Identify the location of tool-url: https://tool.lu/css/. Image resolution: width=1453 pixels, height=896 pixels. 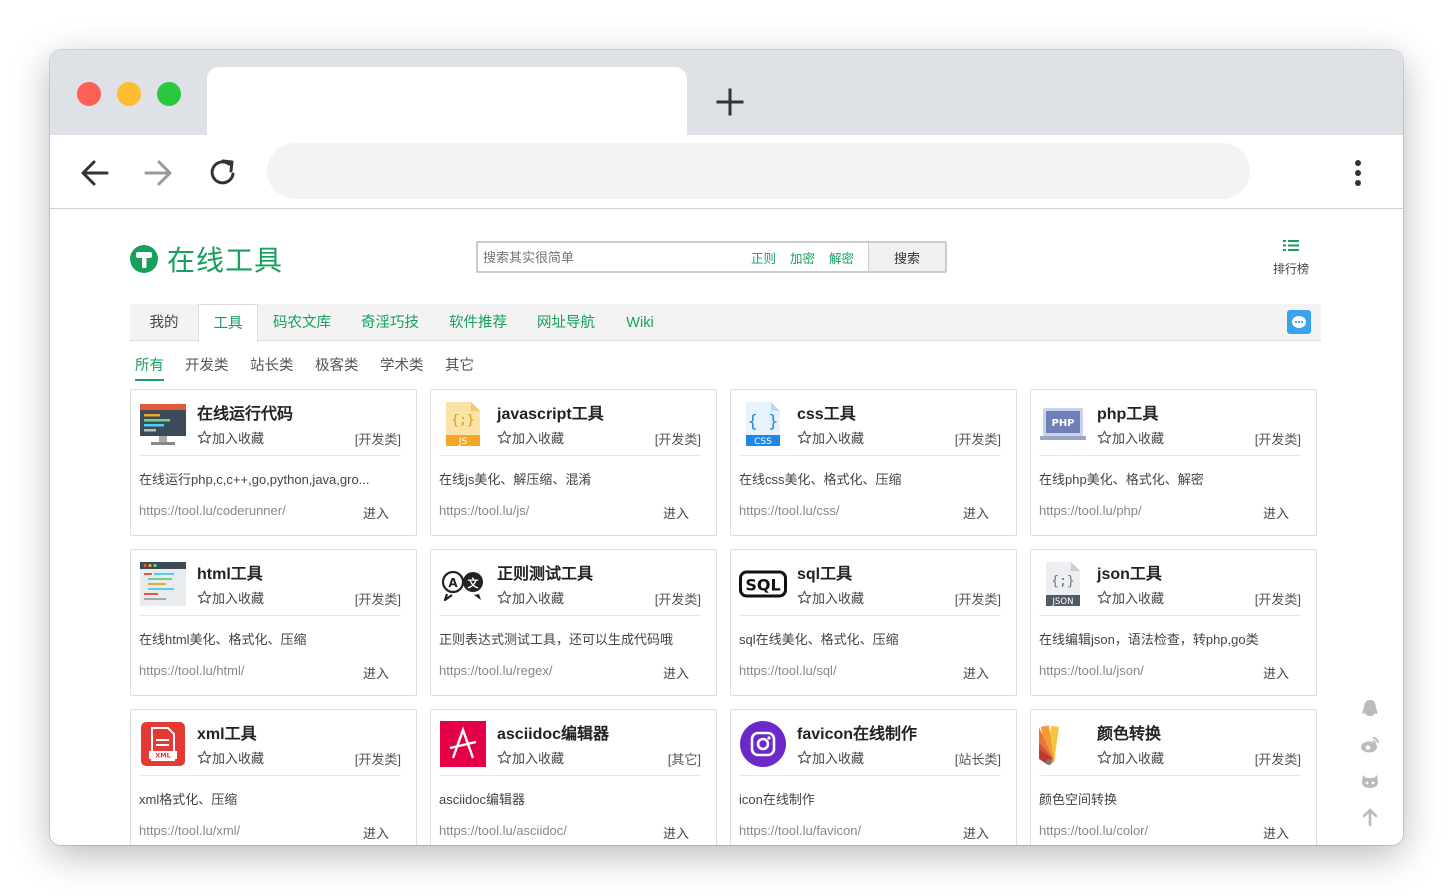
(789, 510).